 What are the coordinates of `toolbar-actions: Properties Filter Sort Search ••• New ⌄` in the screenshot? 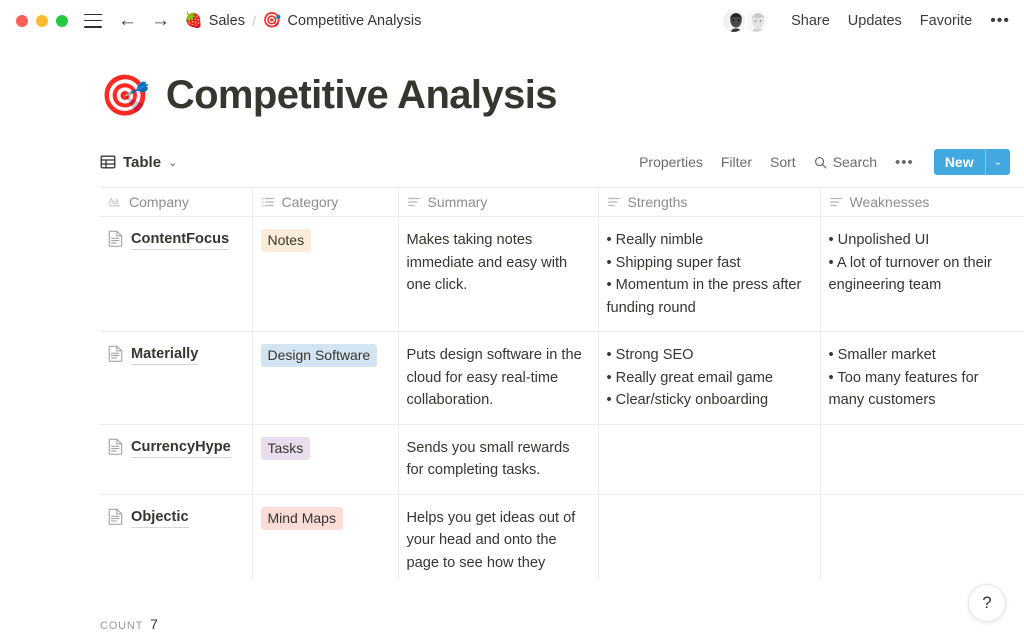 It's located at (831, 162).